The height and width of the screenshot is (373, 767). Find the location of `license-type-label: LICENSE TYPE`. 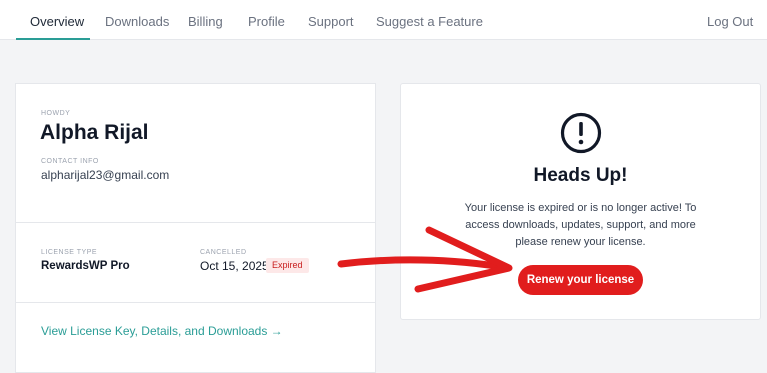

license-type-label: LICENSE TYPE is located at coordinates (69, 252).